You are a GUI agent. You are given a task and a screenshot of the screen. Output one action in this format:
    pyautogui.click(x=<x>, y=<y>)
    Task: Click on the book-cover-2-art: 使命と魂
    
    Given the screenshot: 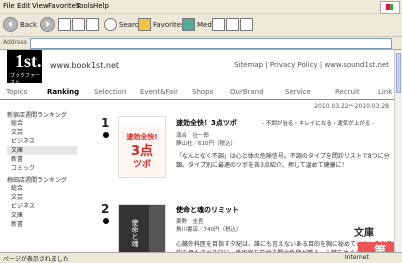 What is the action you would take?
    pyautogui.click(x=142, y=228)
    